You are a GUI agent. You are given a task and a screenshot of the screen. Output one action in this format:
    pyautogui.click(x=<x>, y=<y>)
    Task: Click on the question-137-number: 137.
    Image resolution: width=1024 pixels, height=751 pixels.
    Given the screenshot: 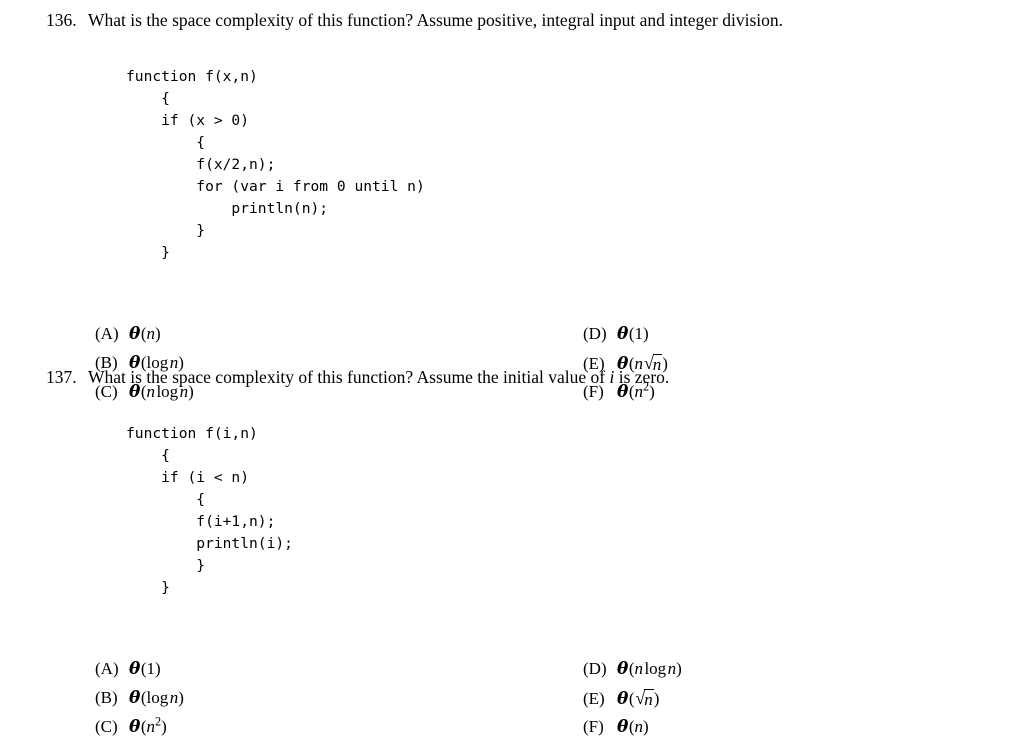 What is the action you would take?
    pyautogui.click(x=61, y=377)
    